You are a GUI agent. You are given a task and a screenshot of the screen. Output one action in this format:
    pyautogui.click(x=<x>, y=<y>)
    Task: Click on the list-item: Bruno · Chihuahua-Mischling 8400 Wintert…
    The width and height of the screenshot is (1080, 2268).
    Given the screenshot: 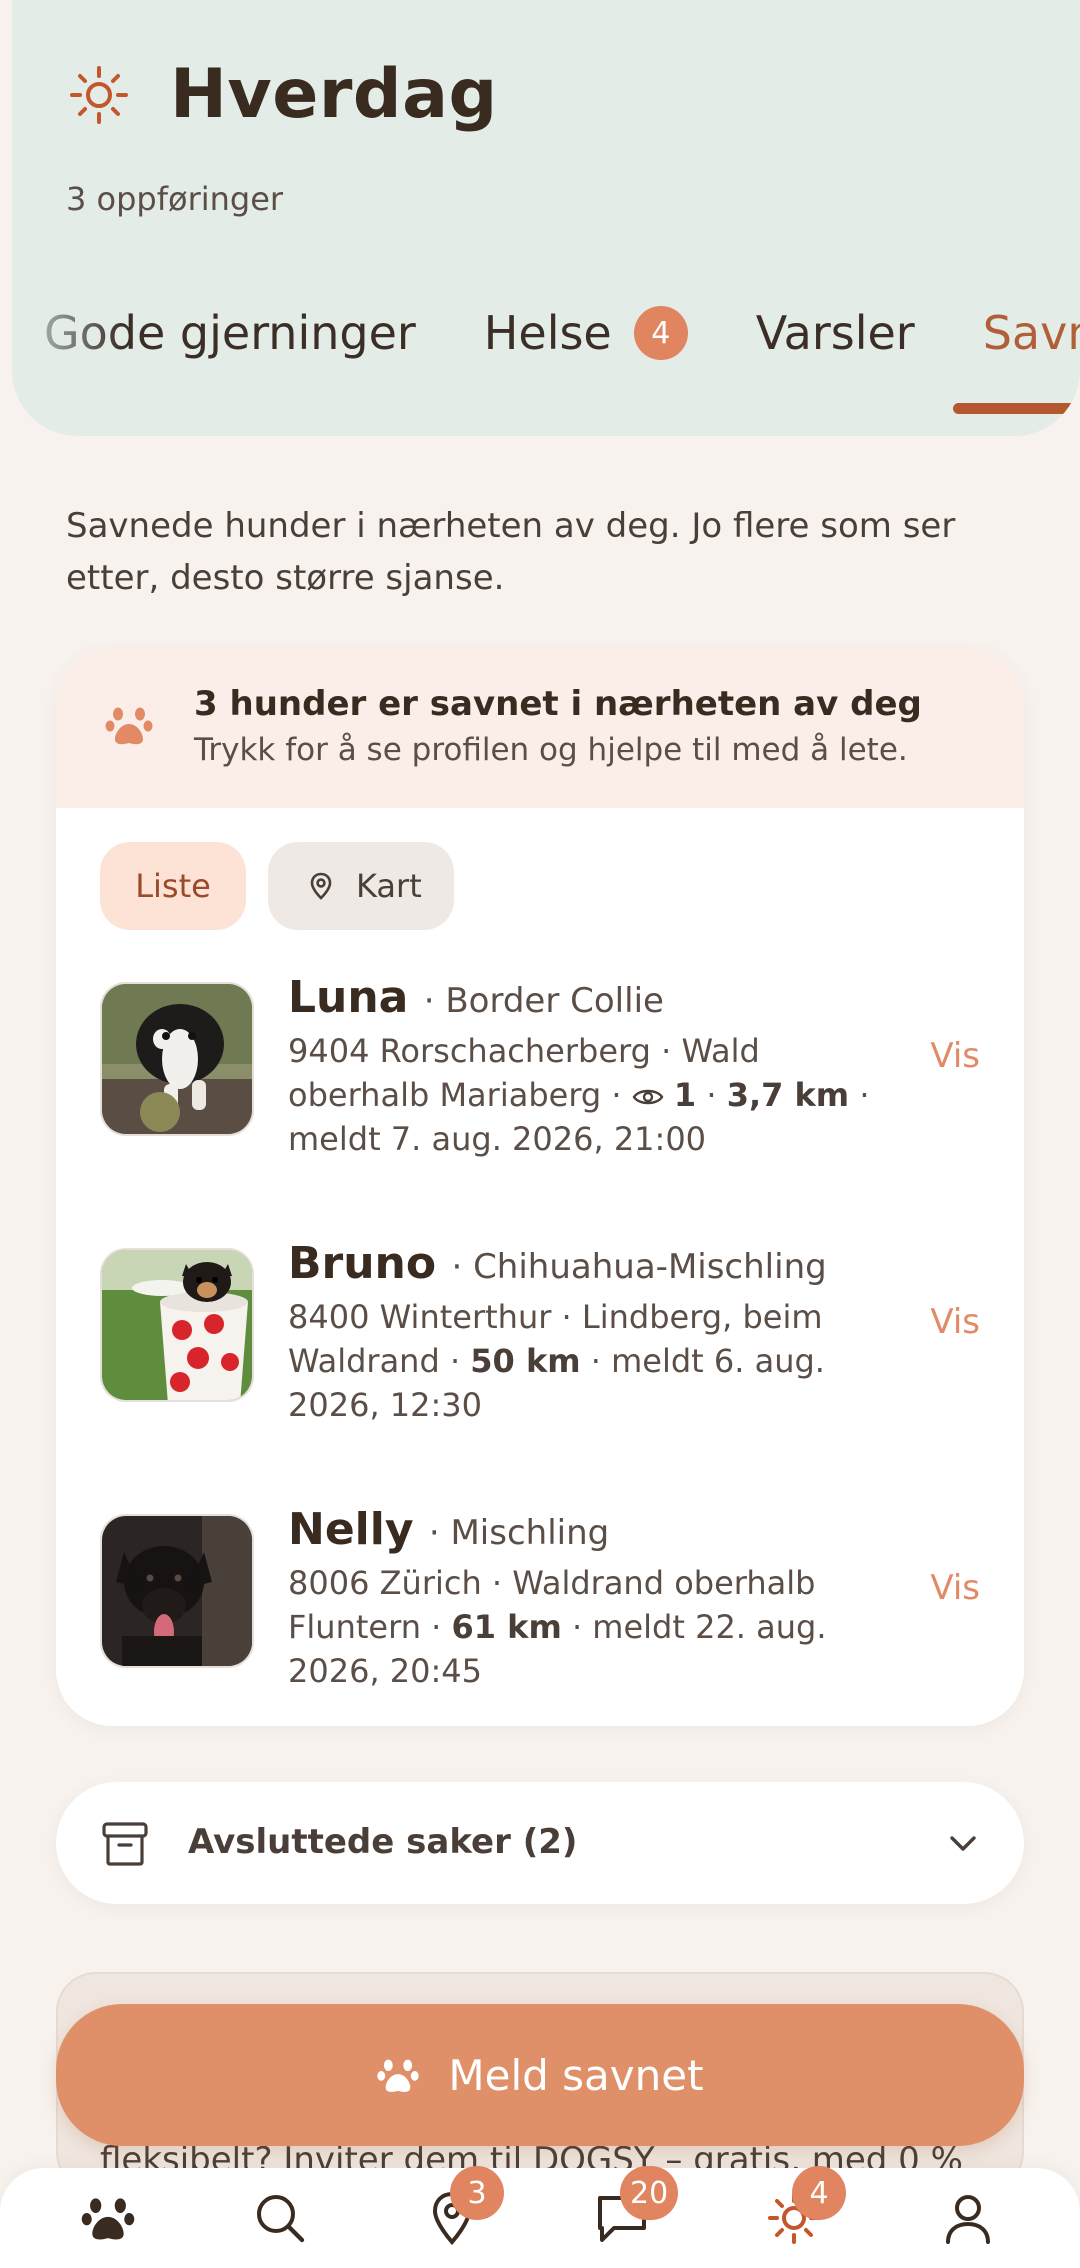 What is the action you would take?
    pyautogui.click(x=540, y=1338)
    